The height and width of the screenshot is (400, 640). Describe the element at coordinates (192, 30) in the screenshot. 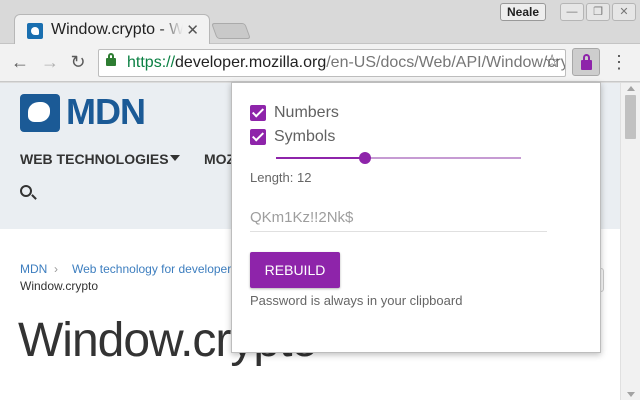

I see `tab-close-icon: ✕` at that location.